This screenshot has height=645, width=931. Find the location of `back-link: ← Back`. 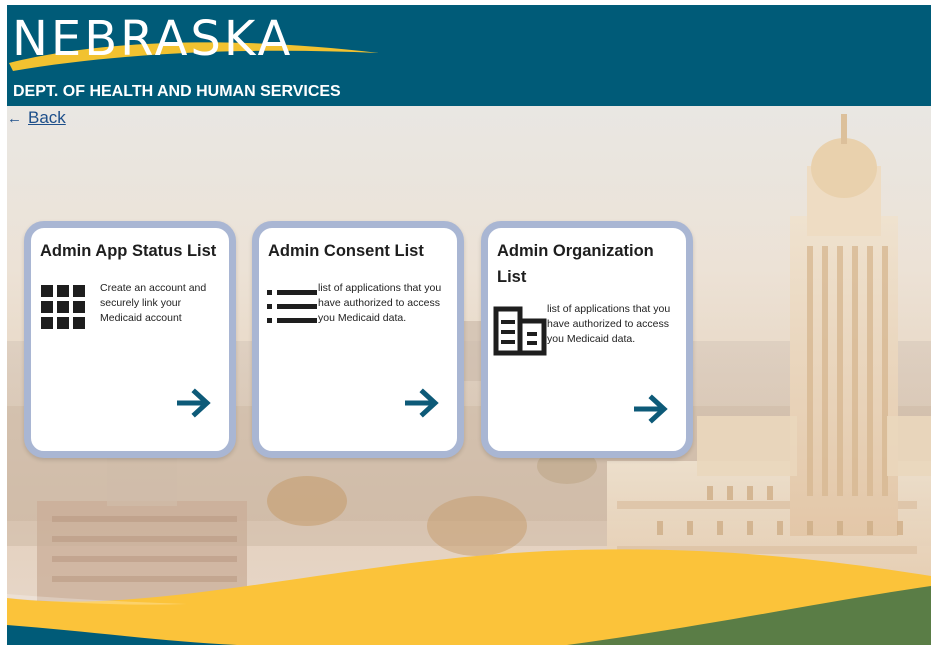

back-link: ← Back is located at coordinates (36, 118).